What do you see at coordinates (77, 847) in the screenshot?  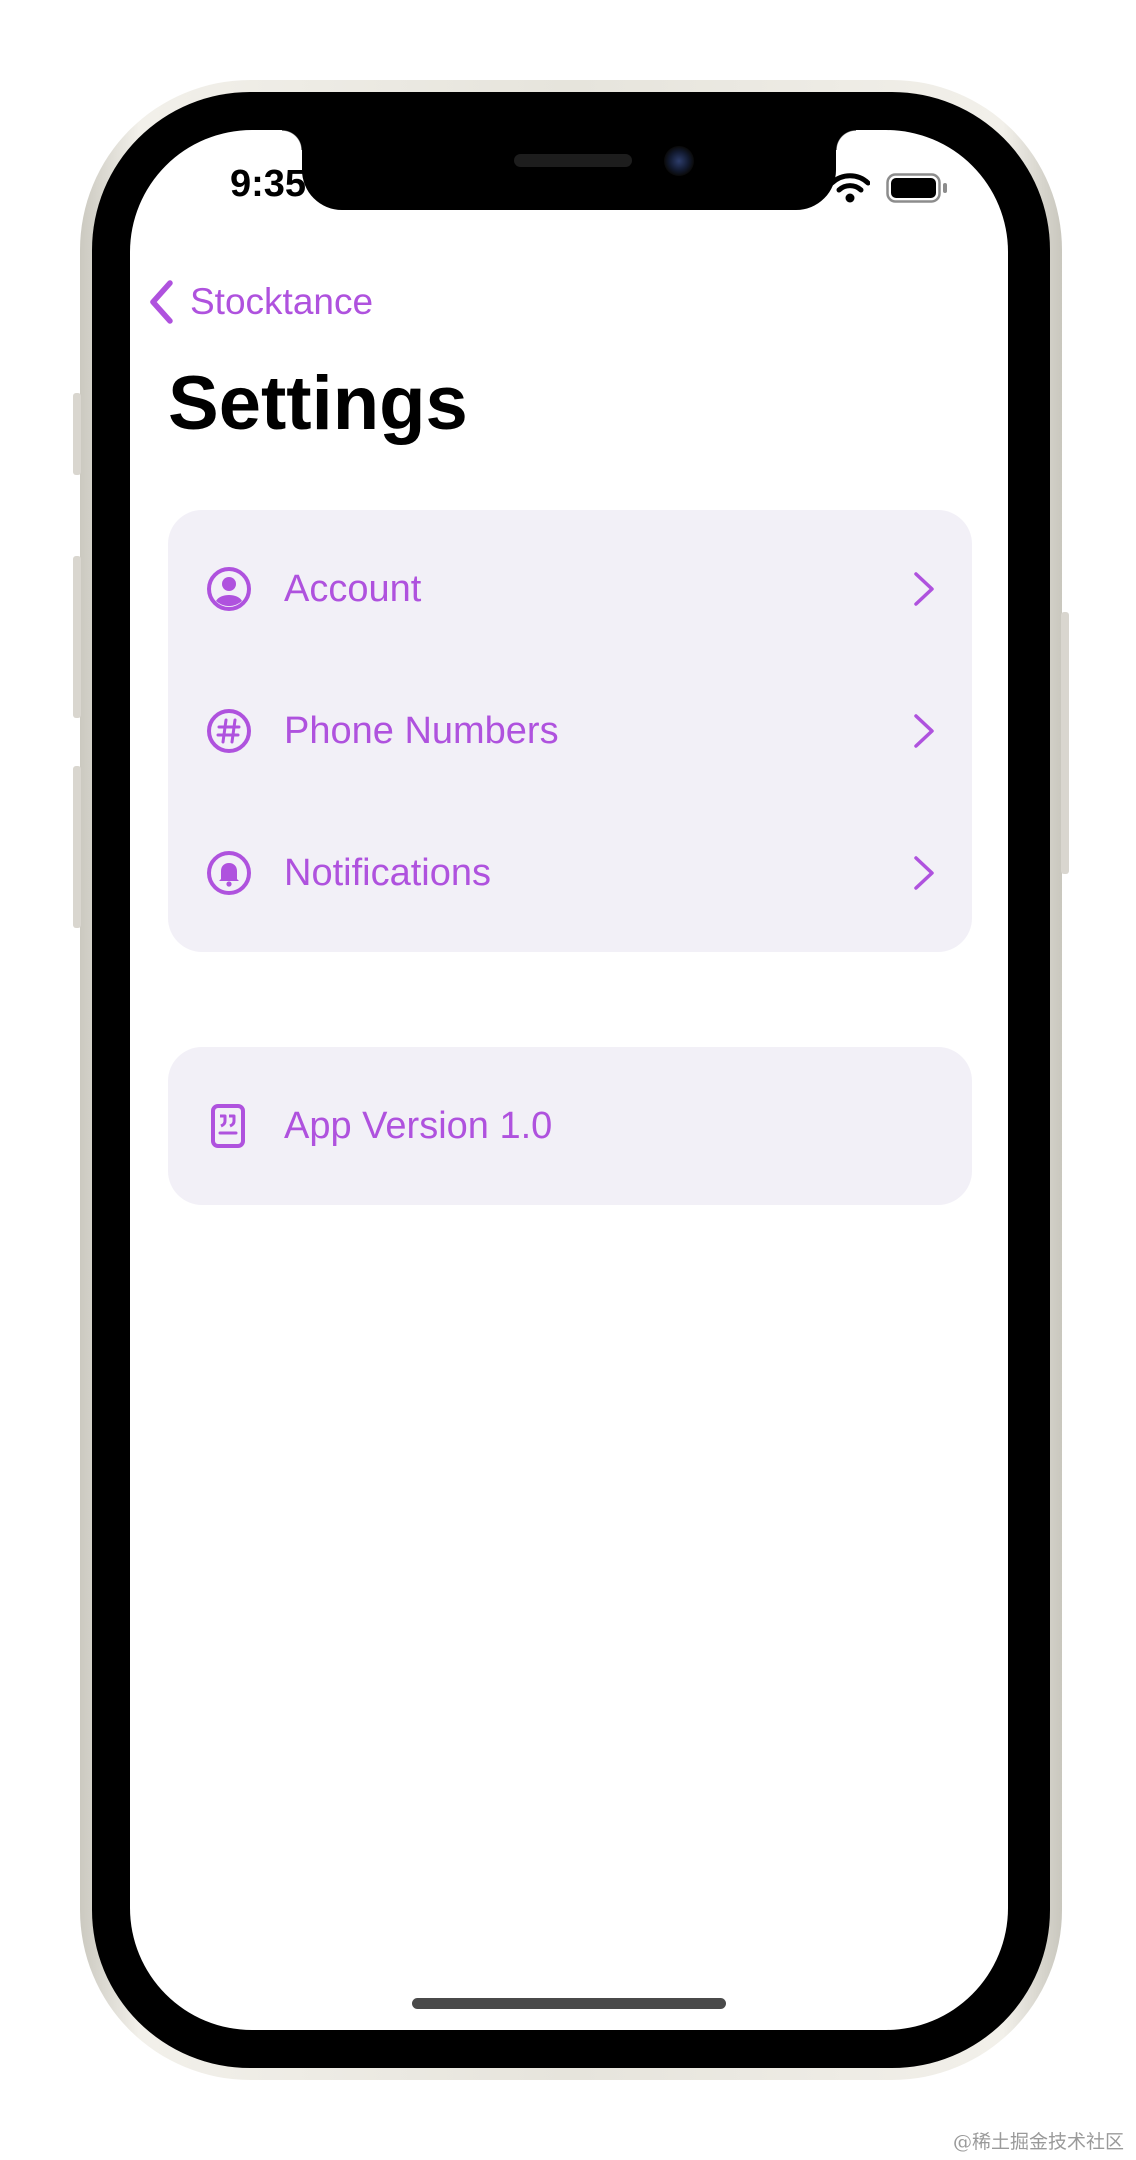 I see `volume-down-button` at bounding box center [77, 847].